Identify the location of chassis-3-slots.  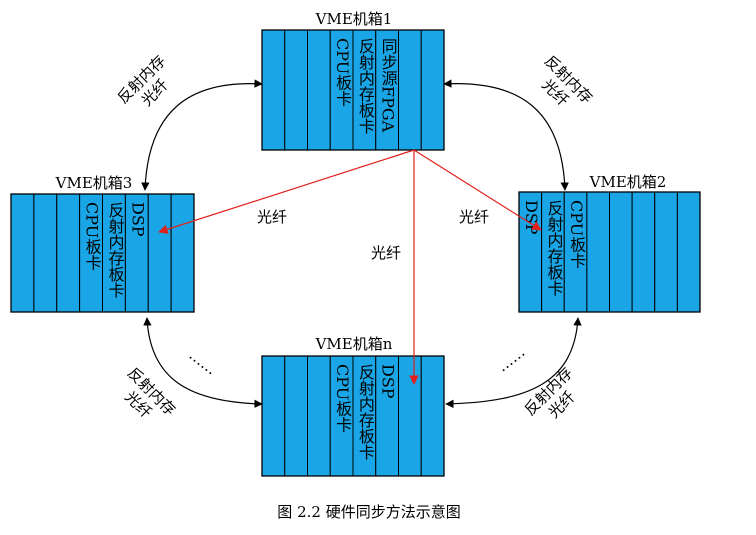
(102, 253).